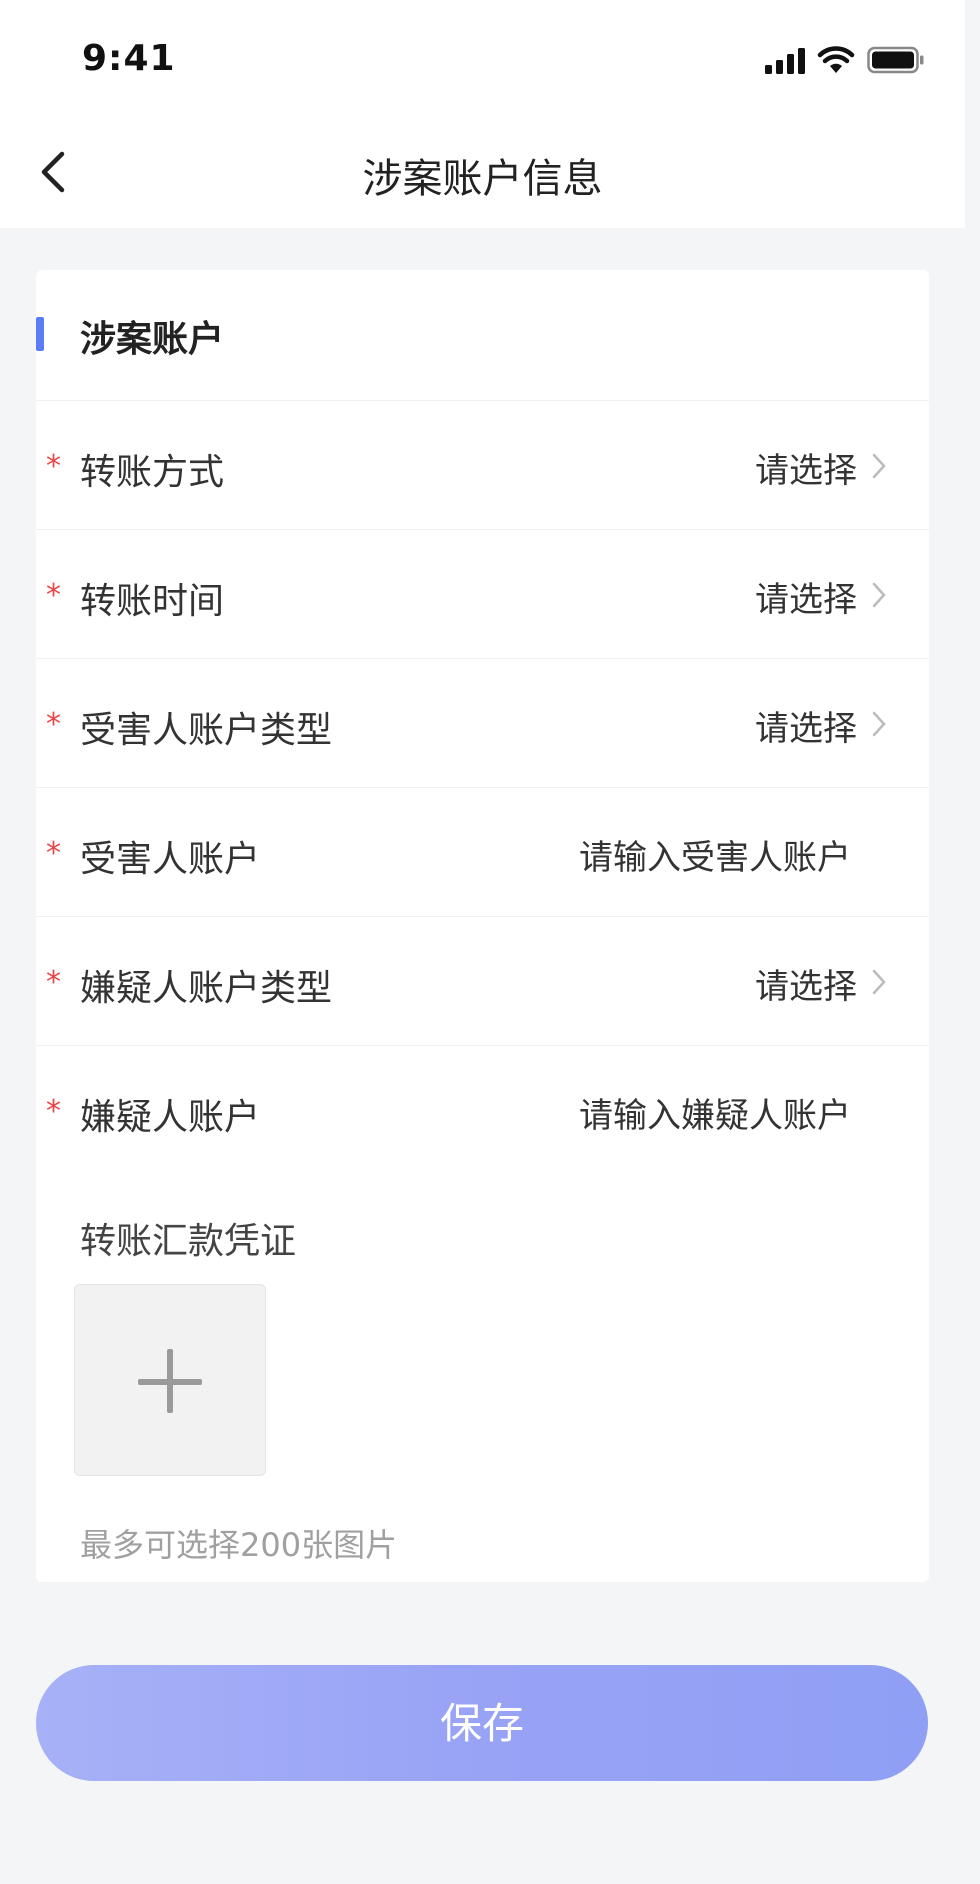 The image size is (980, 1884). Describe the element at coordinates (482, 852) in the screenshot. I see `victim-account-row: * 受害人账户 请输入受害人账户` at that location.